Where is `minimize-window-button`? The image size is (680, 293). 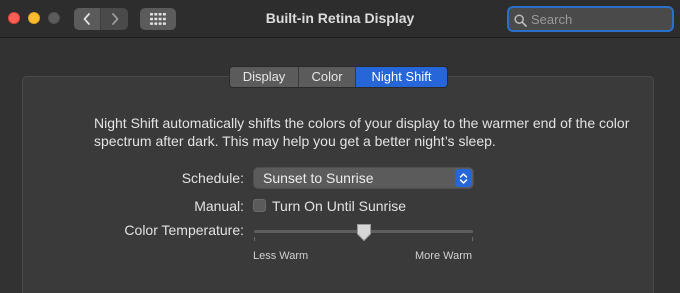 minimize-window-button is located at coordinates (34, 18).